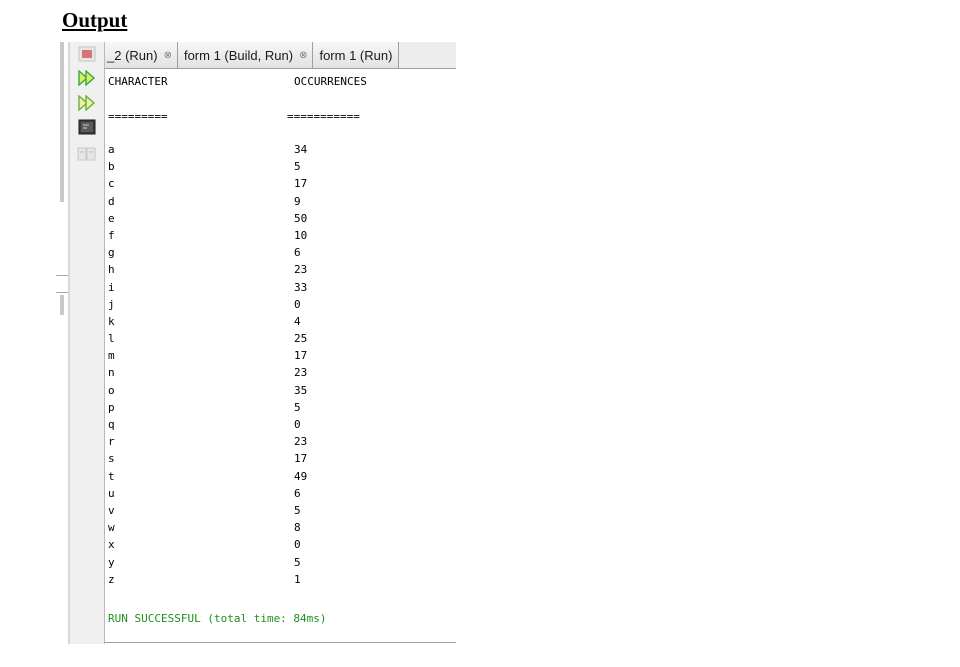  What do you see at coordinates (111, 321) in the screenshot?
I see `character-cell: k` at bounding box center [111, 321].